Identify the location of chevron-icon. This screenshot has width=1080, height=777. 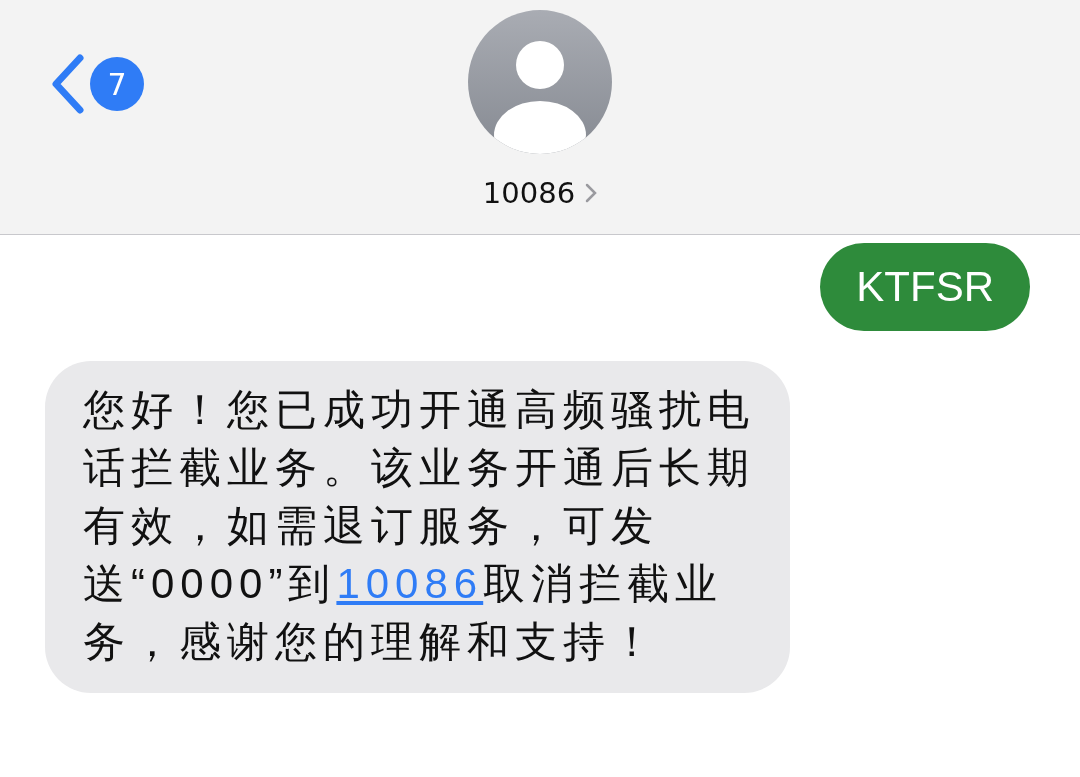
(591, 193).